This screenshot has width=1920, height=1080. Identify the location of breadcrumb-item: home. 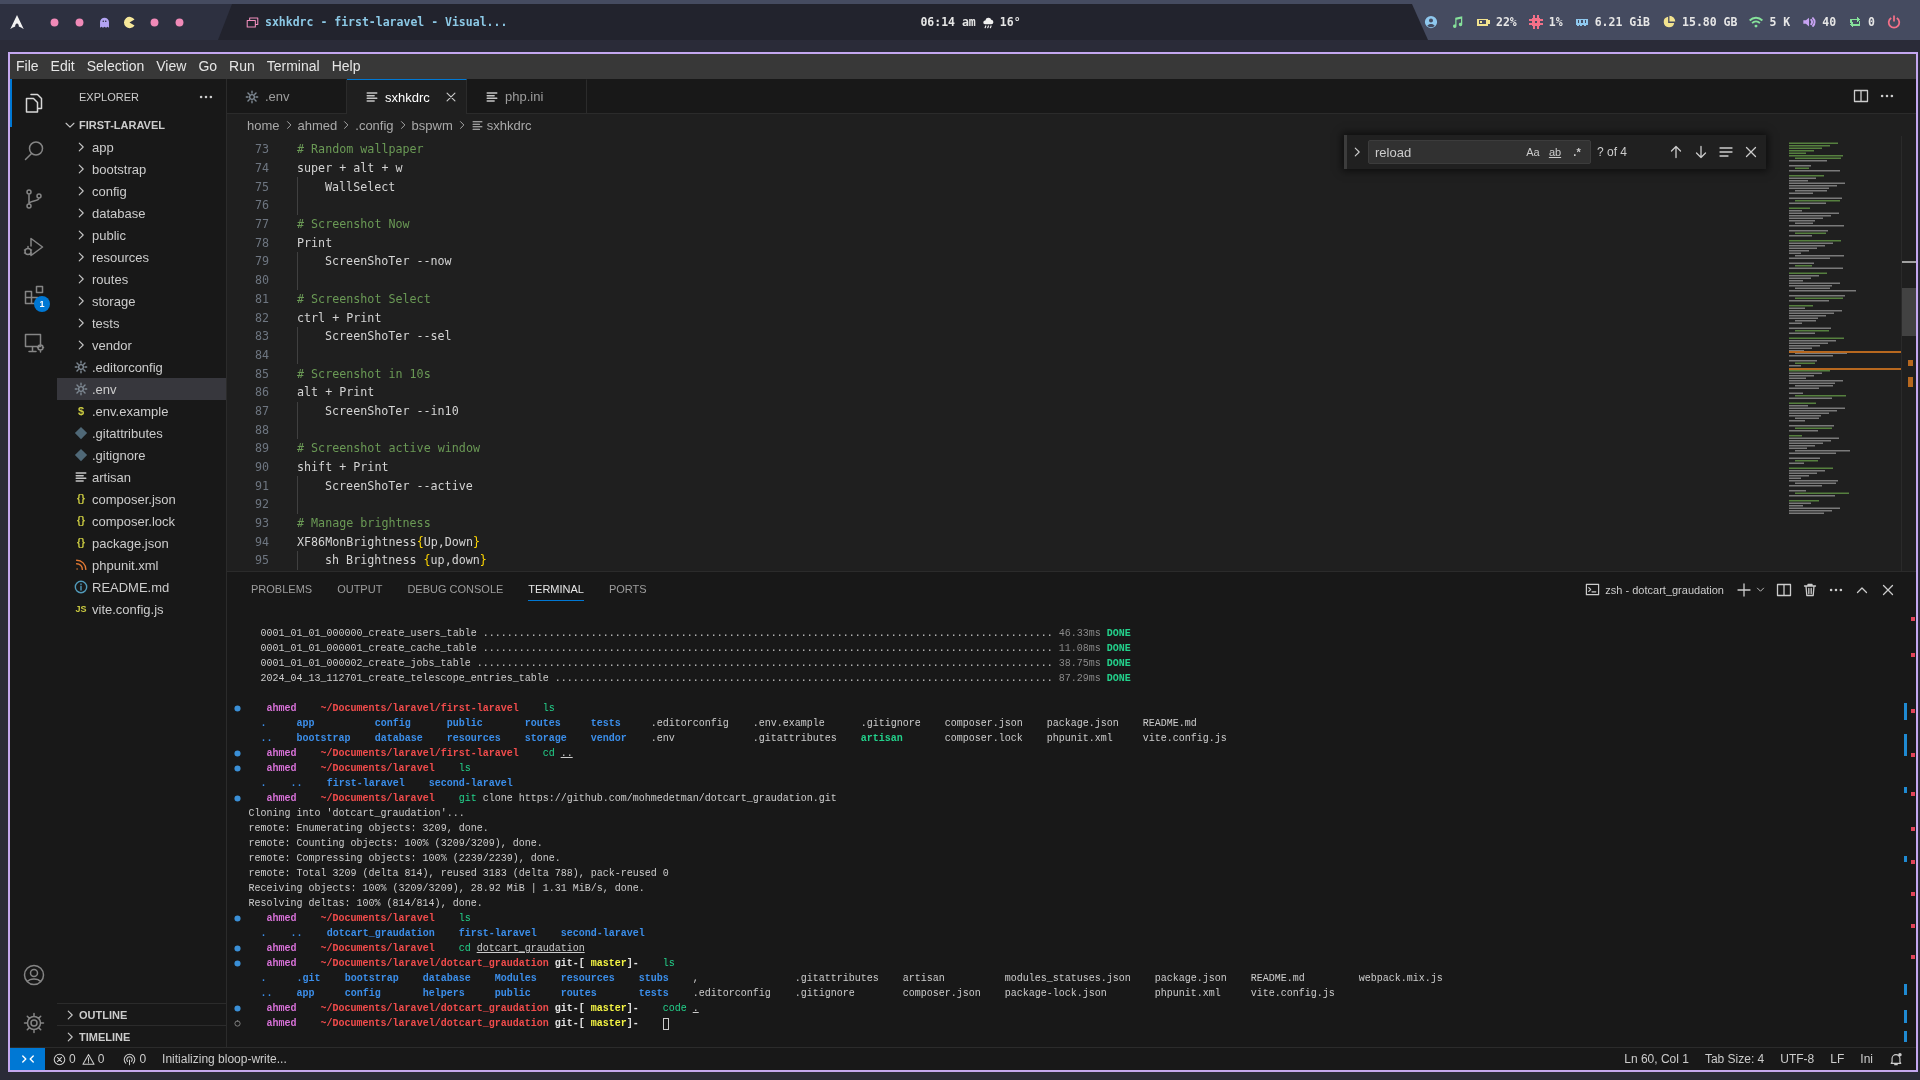
(263, 125).